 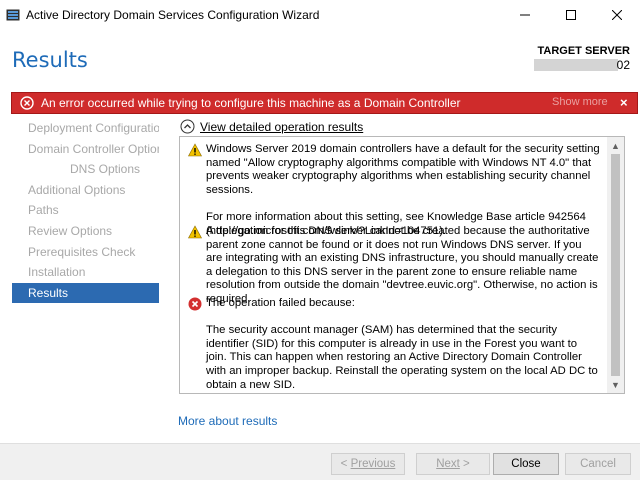 I want to click on maximize-button, so click(x=571, y=15).